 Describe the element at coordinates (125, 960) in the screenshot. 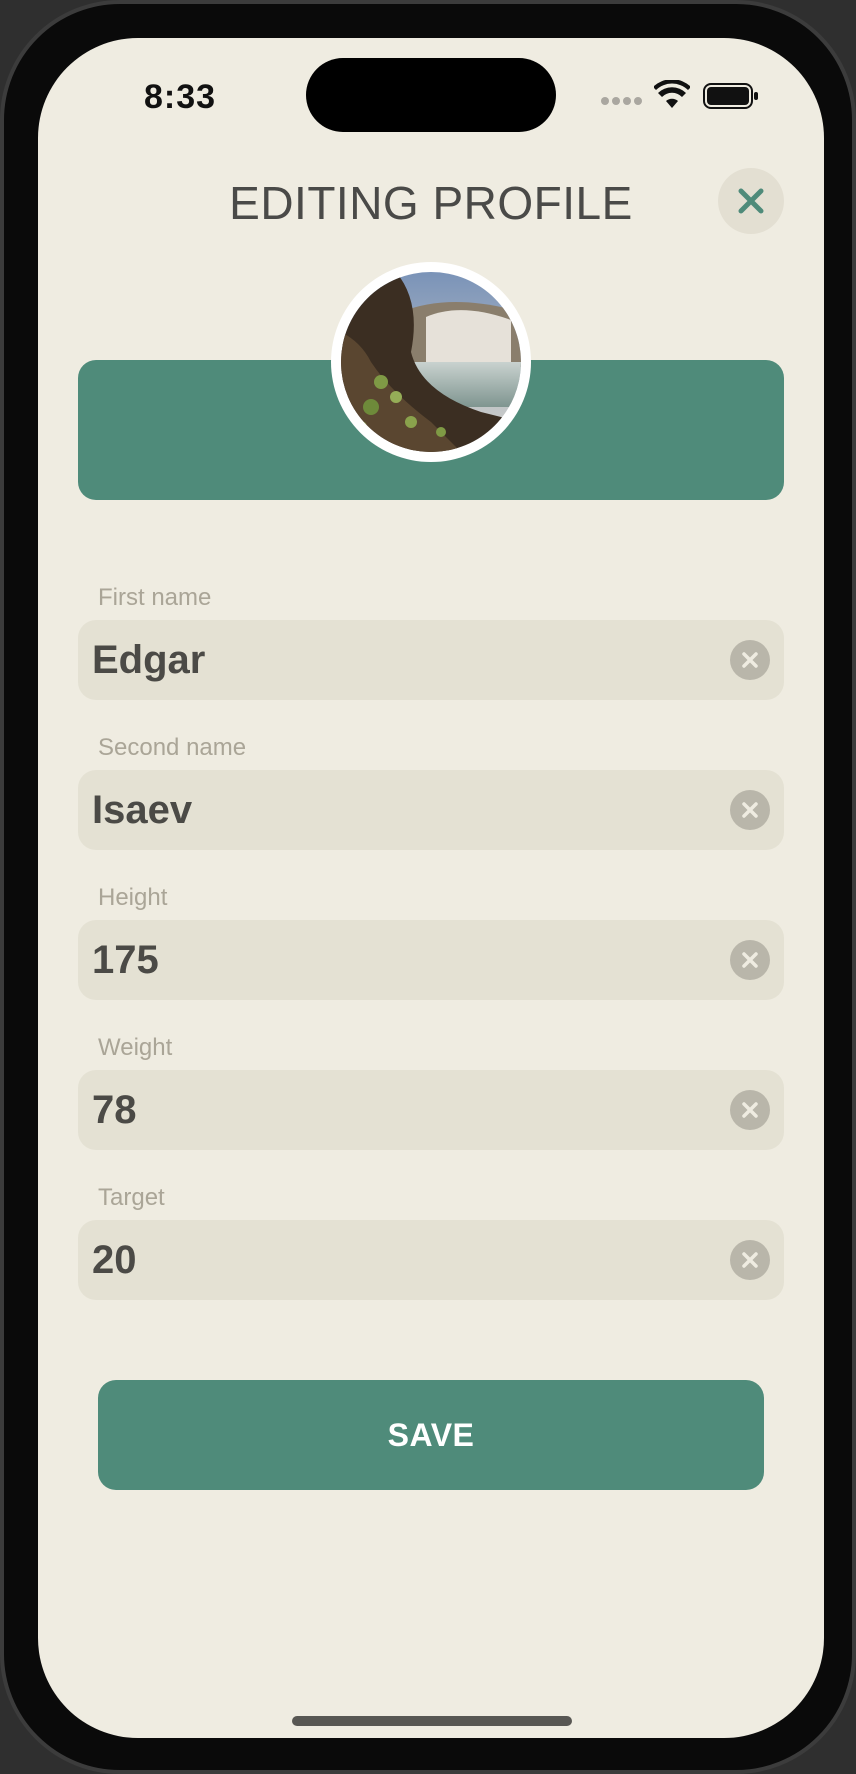

I see `height-value: 175` at that location.